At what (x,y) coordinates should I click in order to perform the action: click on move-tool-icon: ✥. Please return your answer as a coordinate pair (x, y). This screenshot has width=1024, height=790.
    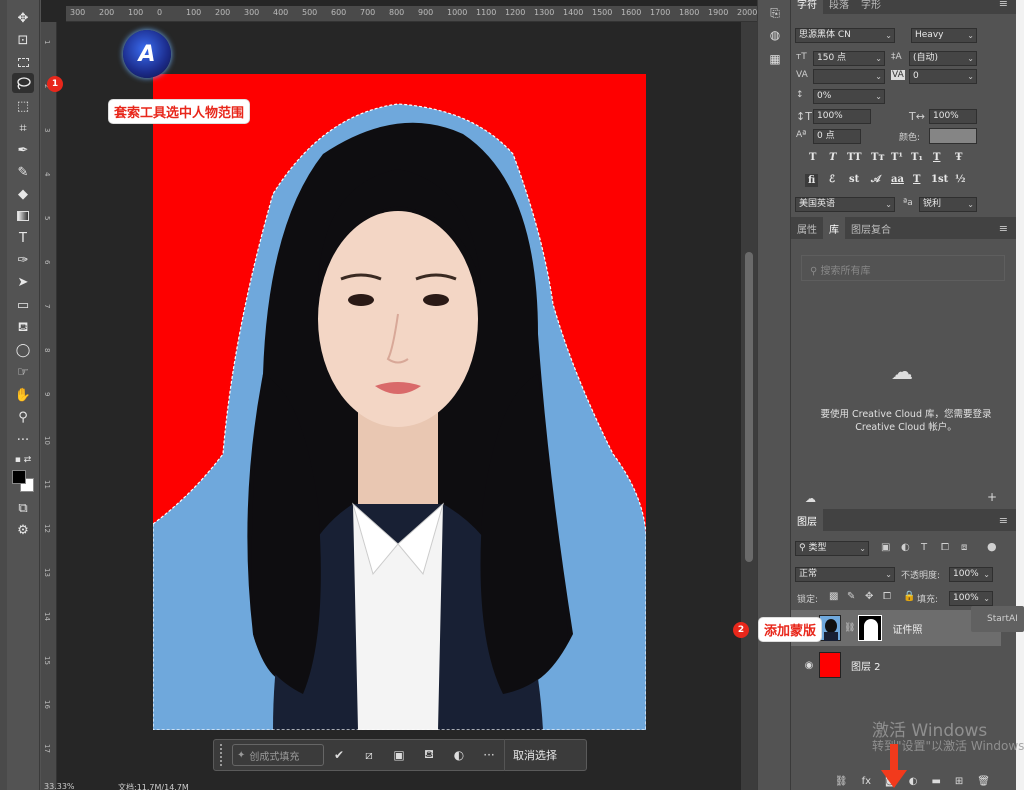
    Looking at the image, I should click on (23, 18).